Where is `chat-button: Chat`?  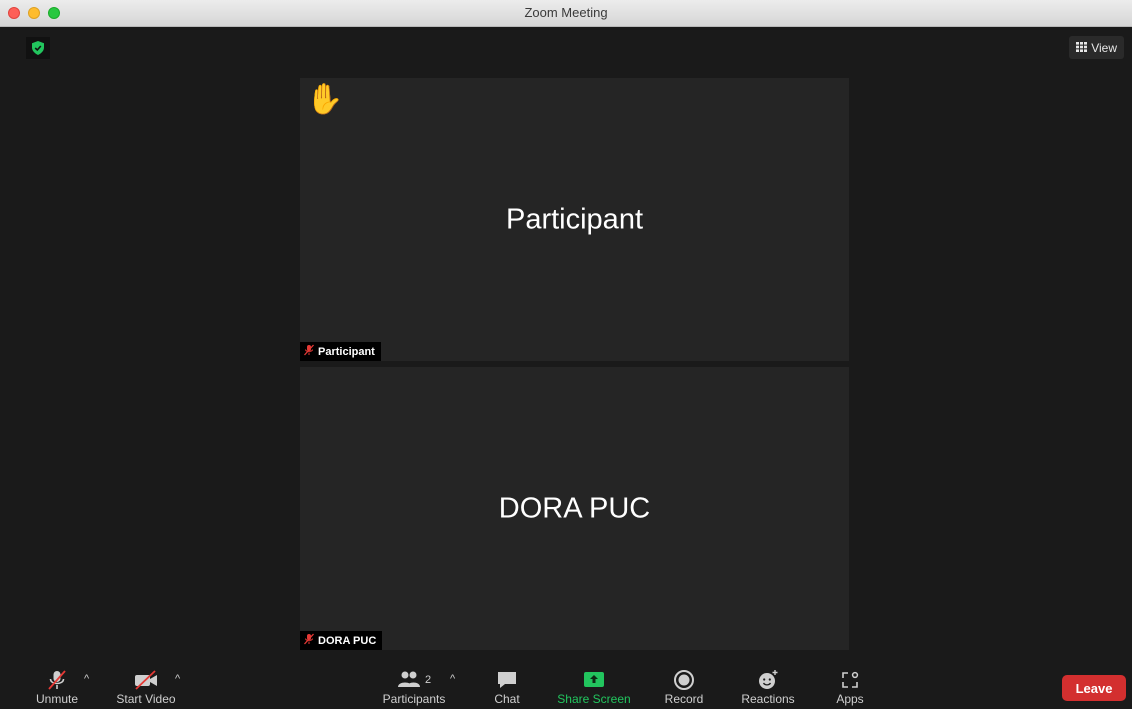
chat-button: Chat is located at coordinates (507, 685).